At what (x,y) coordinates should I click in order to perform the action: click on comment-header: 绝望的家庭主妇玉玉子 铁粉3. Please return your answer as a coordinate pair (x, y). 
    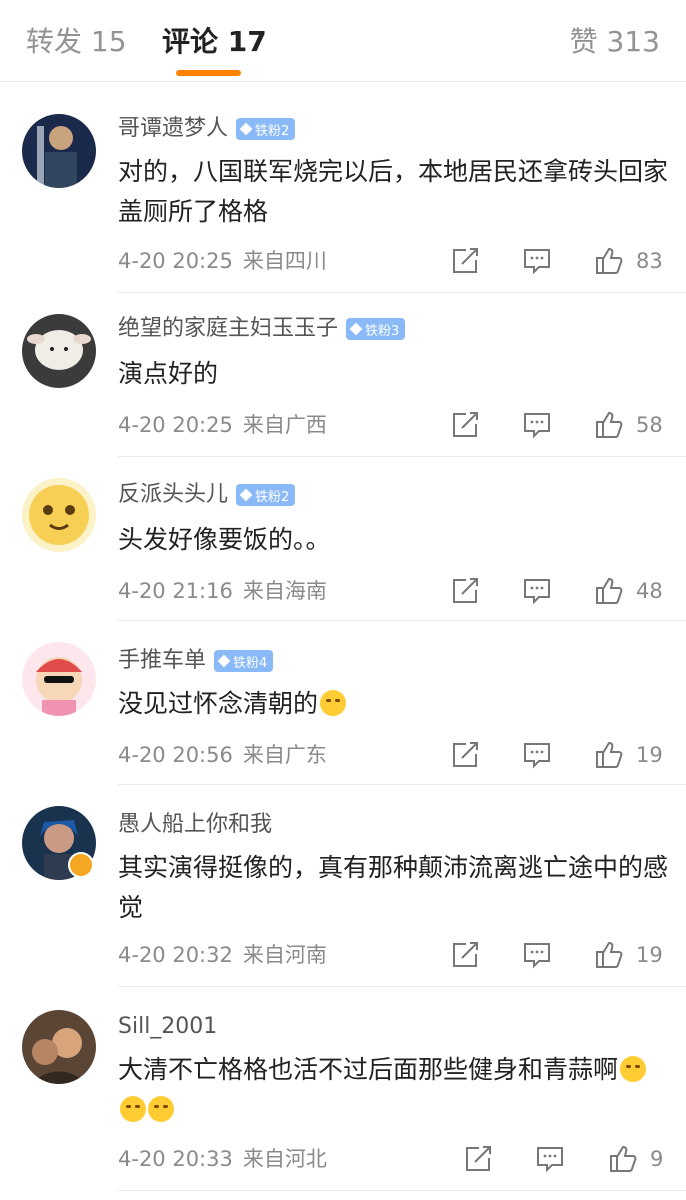
    Looking at the image, I should click on (262, 329).